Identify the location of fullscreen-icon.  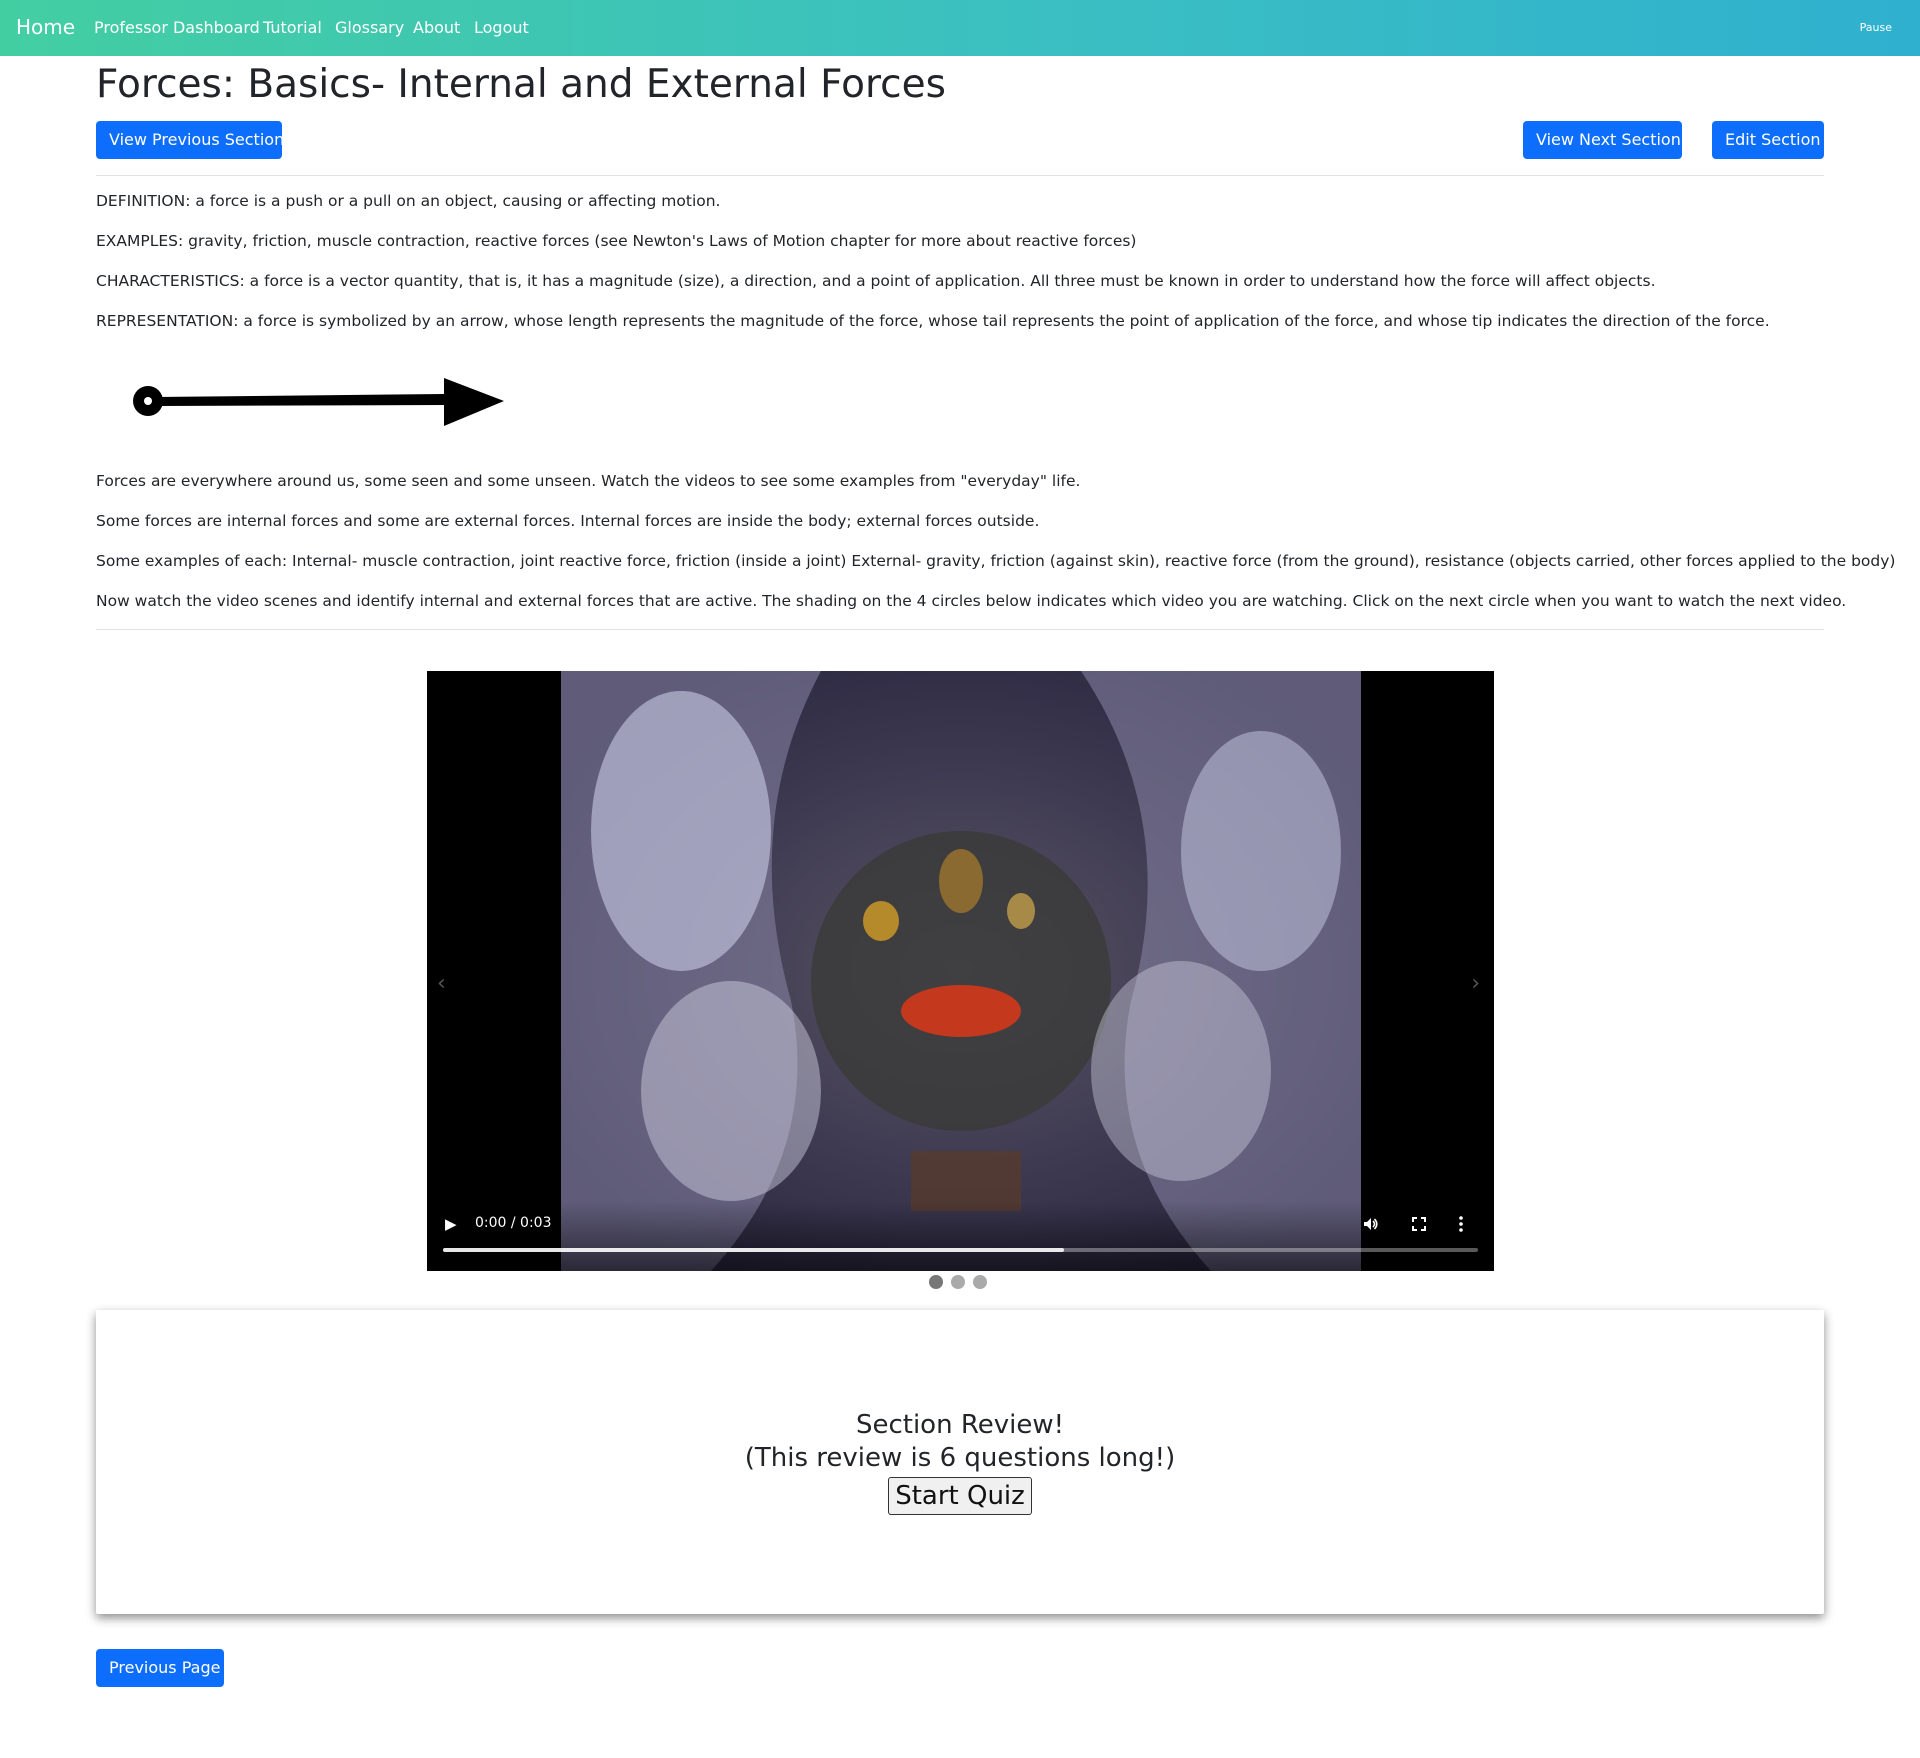
(1419, 1224).